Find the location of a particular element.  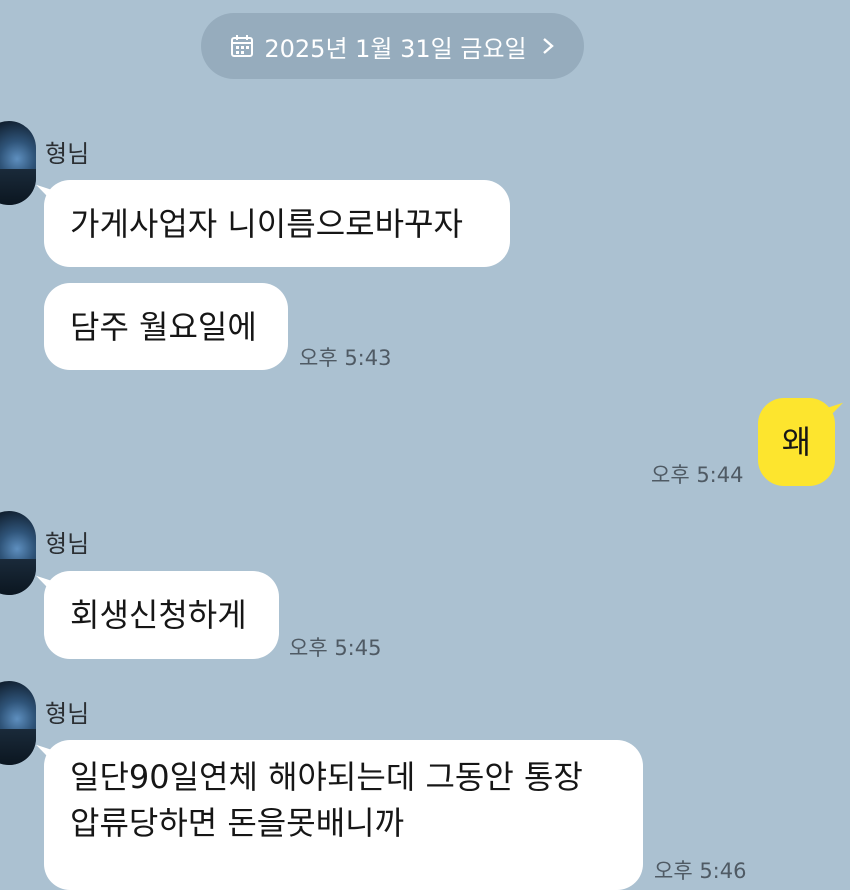

message-timestamp: 오후 5:46 is located at coordinates (700, 871).